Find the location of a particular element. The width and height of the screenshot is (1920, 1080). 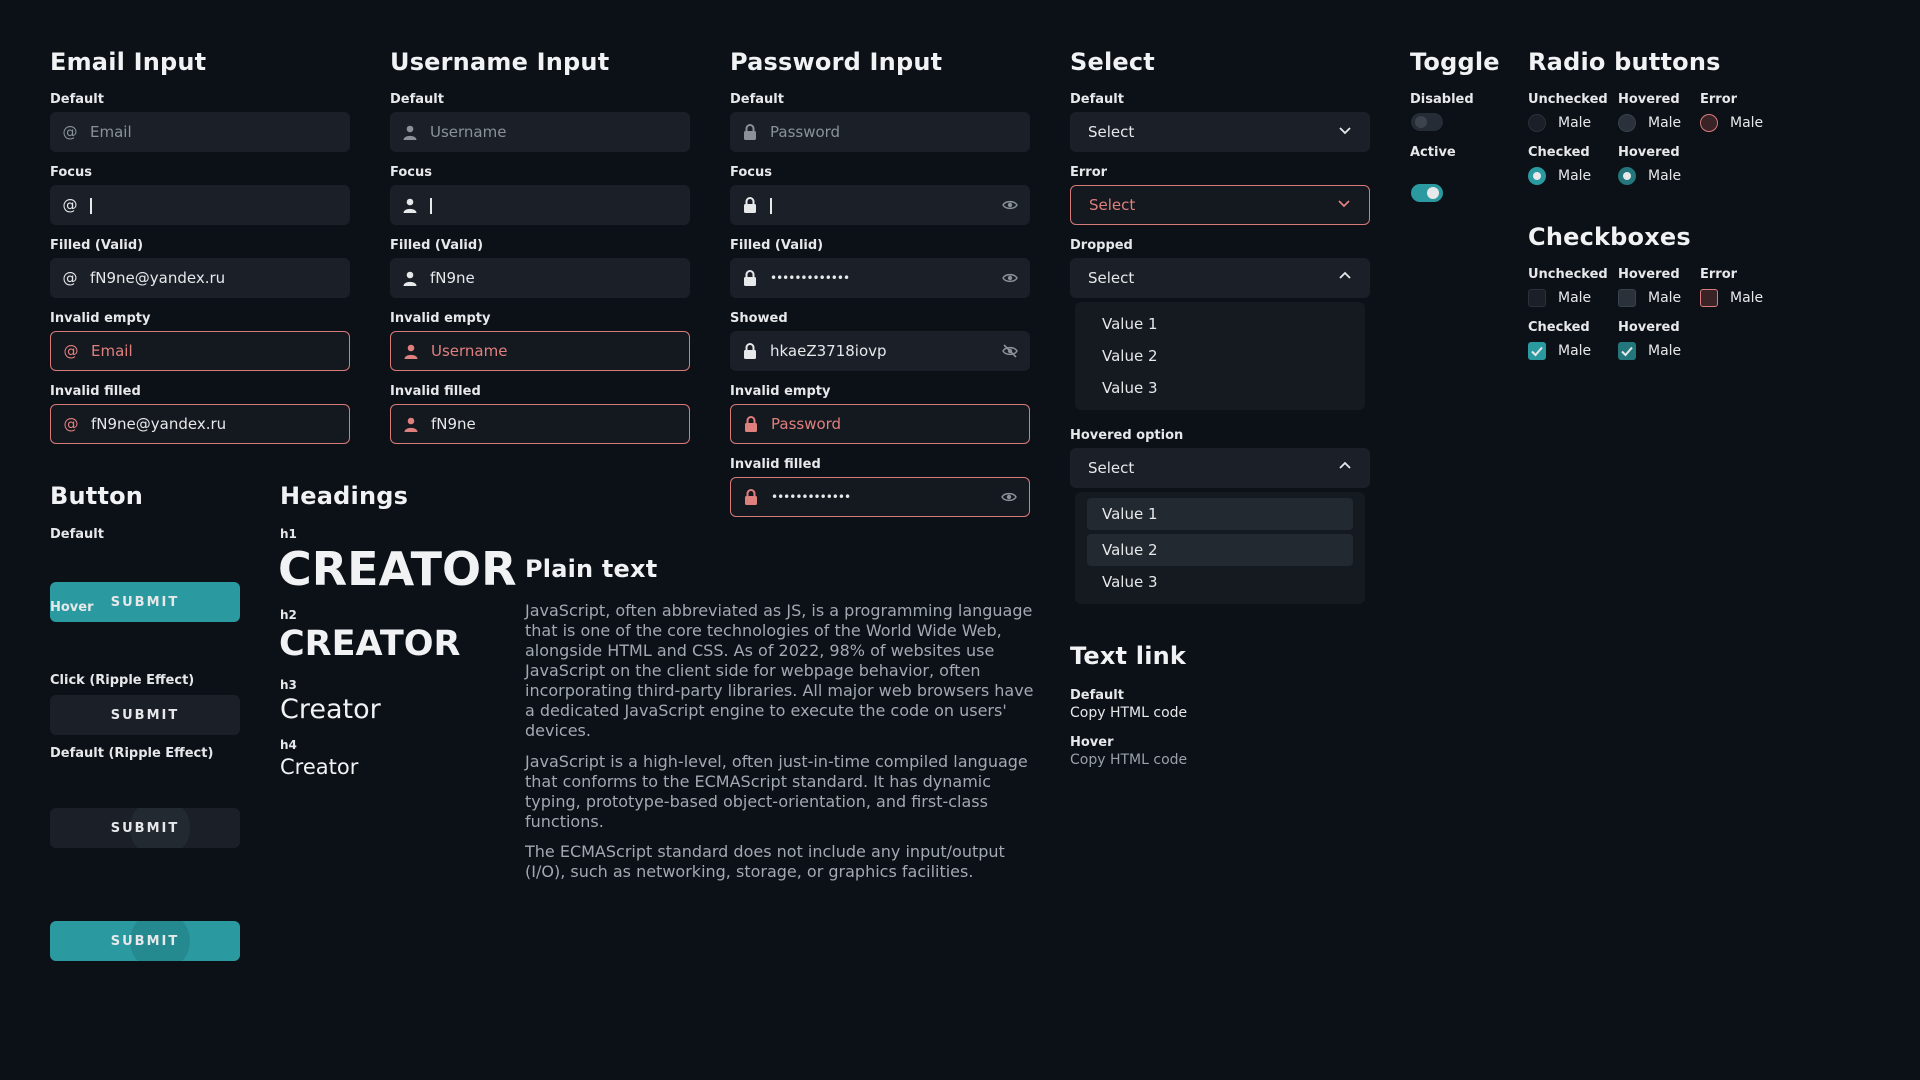

radio-hovered: Male is located at coordinates (1649, 122).